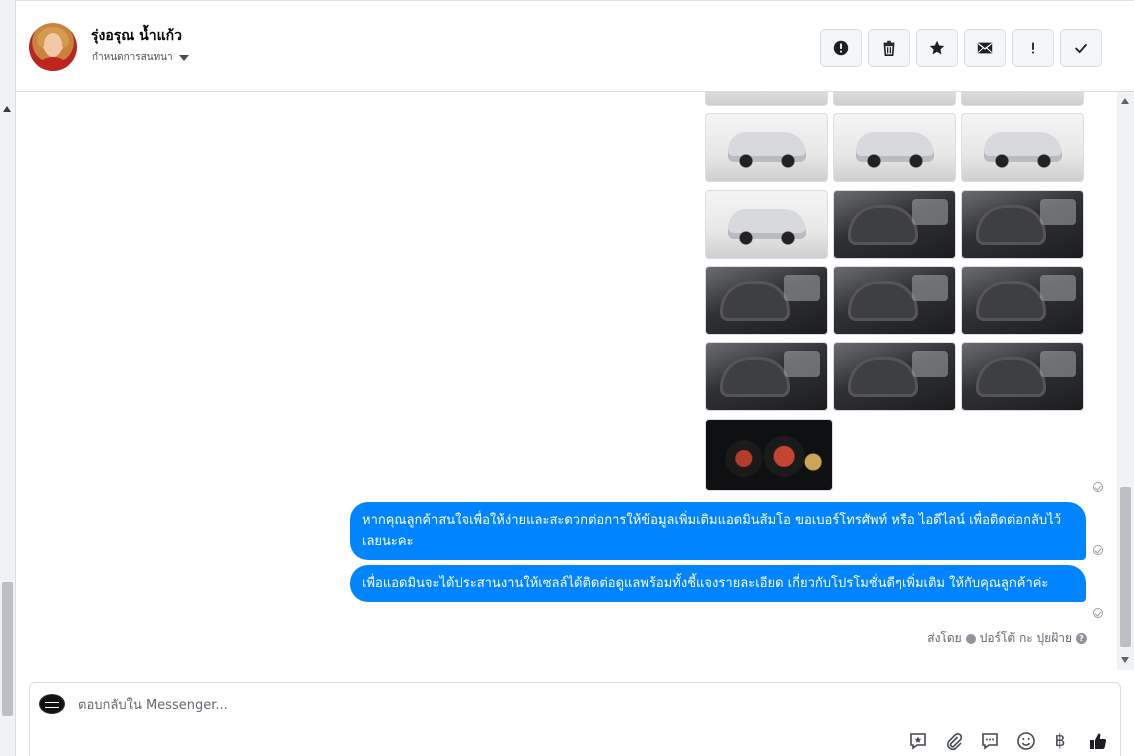  I want to click on quick-reply-button, so click(990, 741).